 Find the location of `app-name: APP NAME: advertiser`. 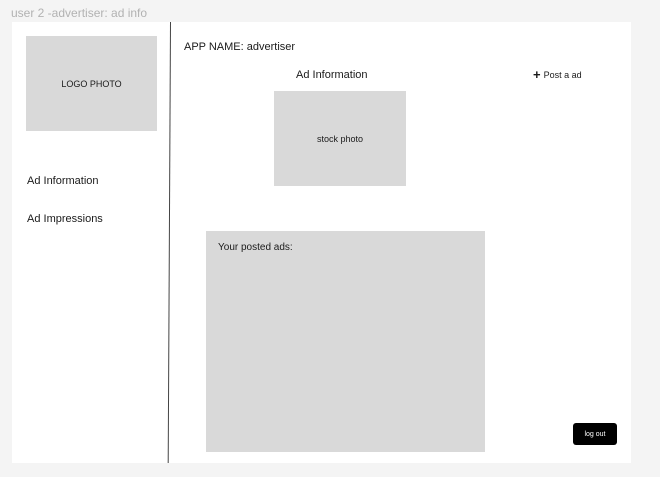

app-name: APP NAME: advertiser is located at coordinates (240, 47).